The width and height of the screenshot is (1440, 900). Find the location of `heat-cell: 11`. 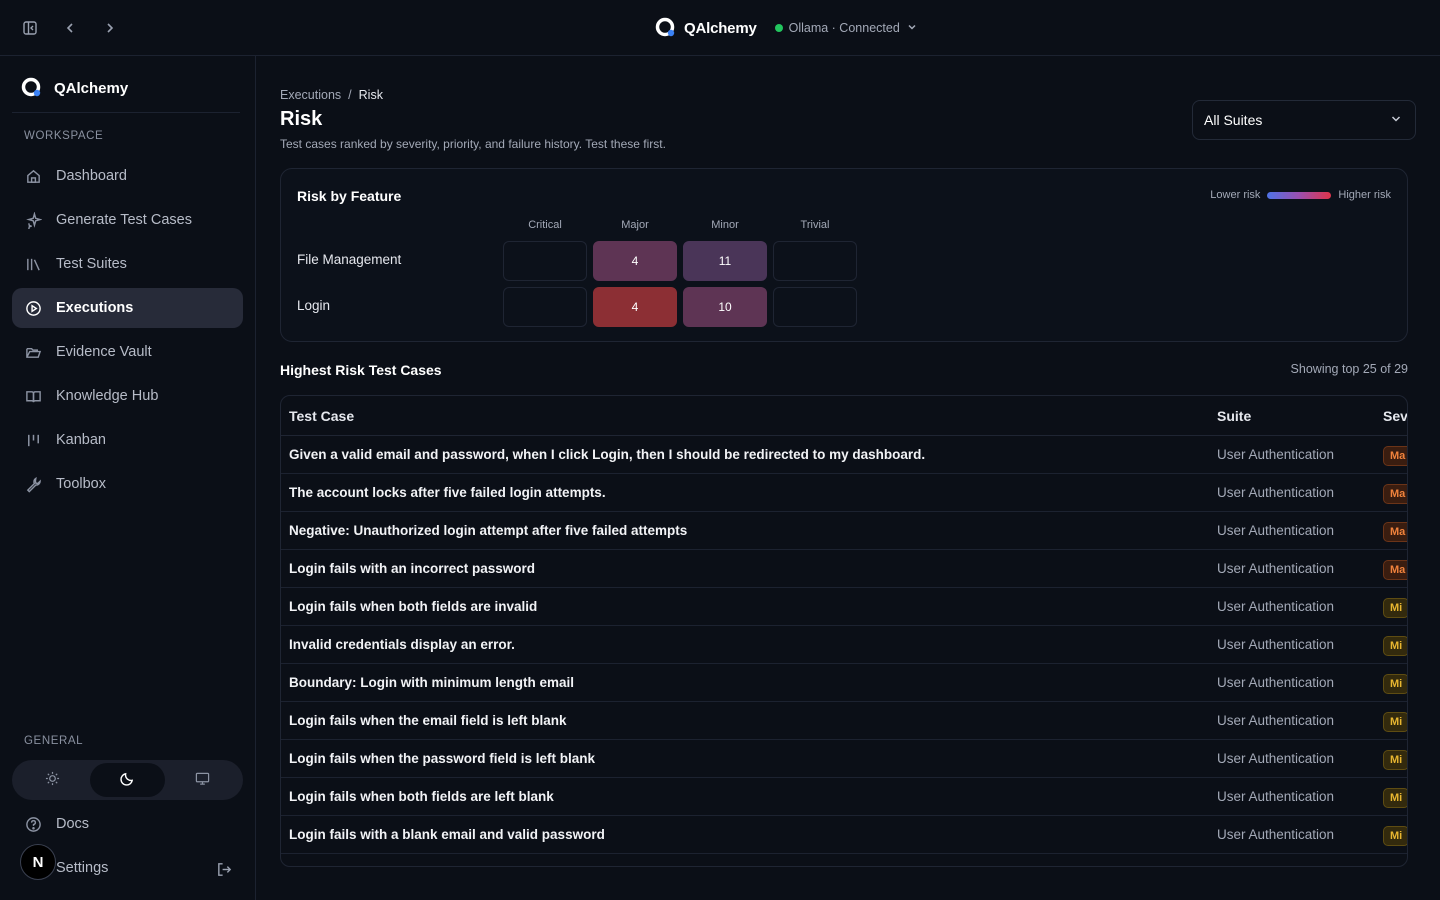

heat-cell: 11 is located at coordinates (725, 261).